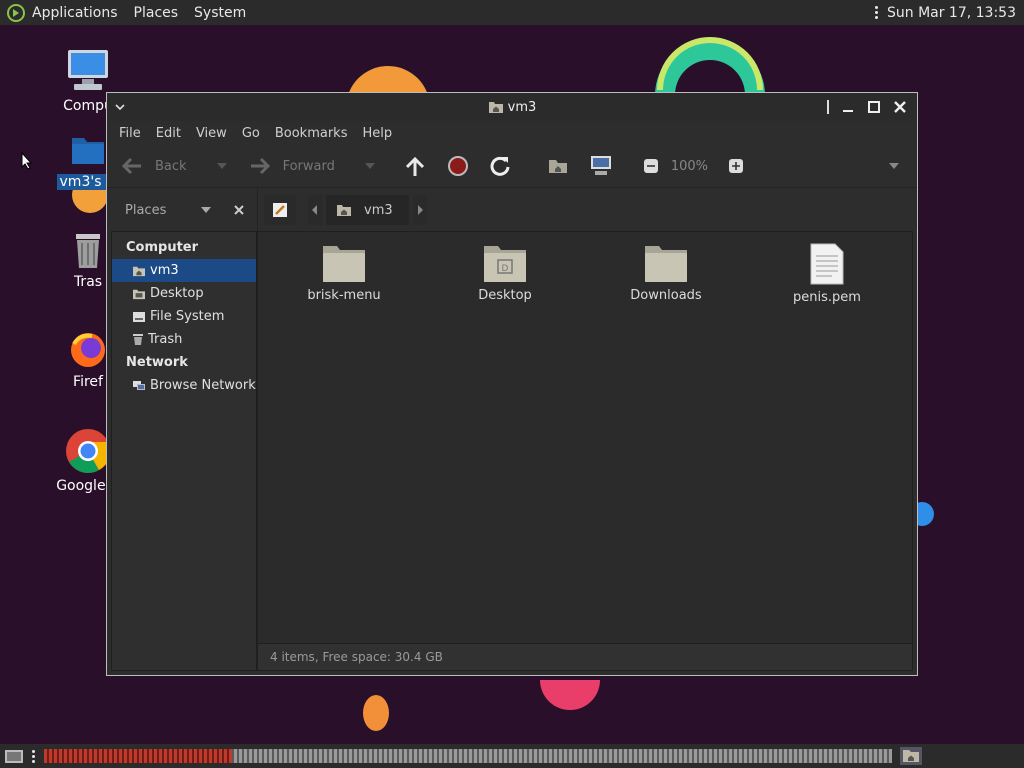 This screenshot has height=768, width=1024. Describe the element at coordinates (156, 13) in the screenshot. I see `places-menu: Places` at that location.